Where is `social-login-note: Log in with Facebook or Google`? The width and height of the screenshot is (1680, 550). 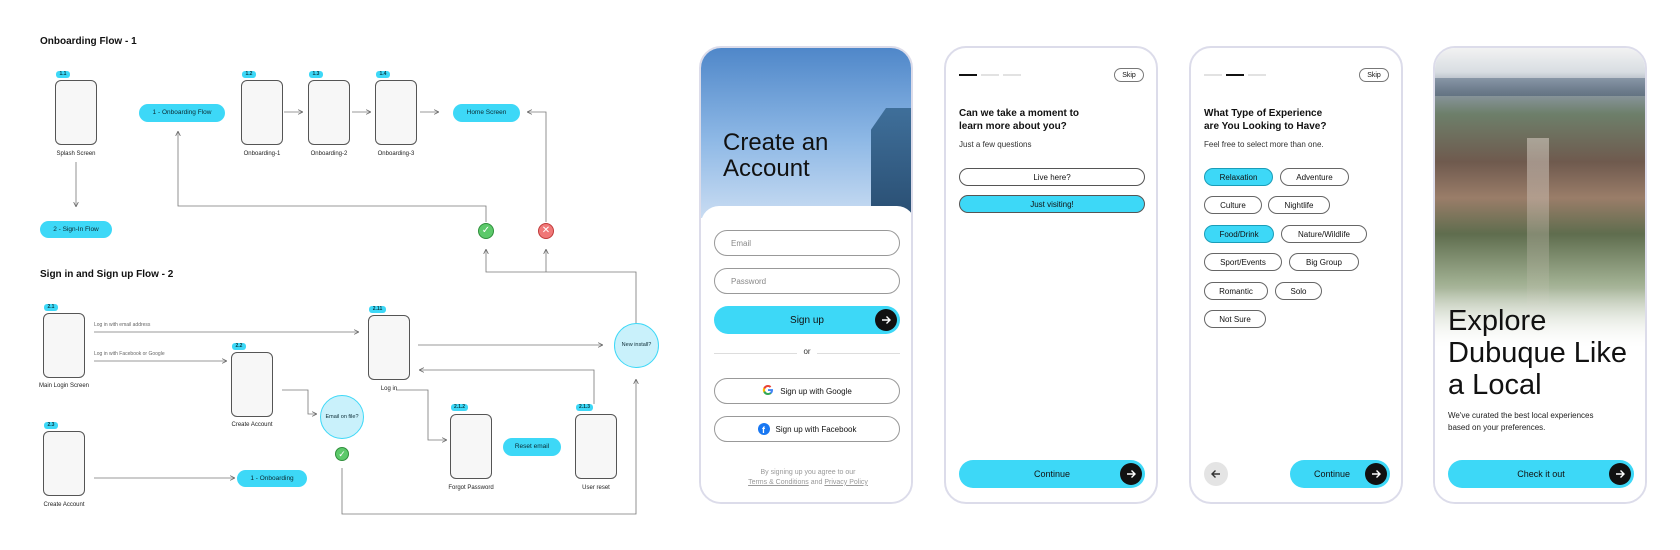
social-login-note: Log in with Facebook or Google is located at coordinates (129, 354).